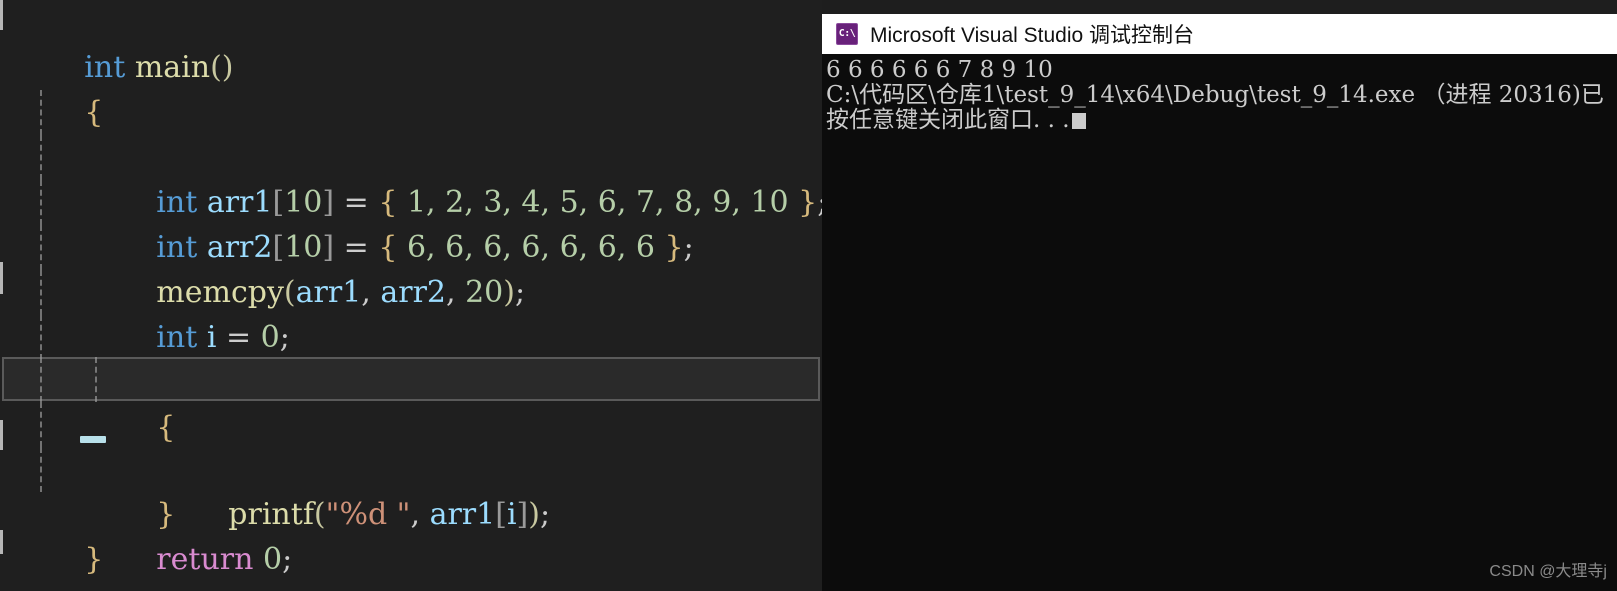 The width and height of the screenshot is (1617, 591). I want to click on console-titlebar: C:\ Microsoft Visual Studio 调试控制台, so click(1219, 34).